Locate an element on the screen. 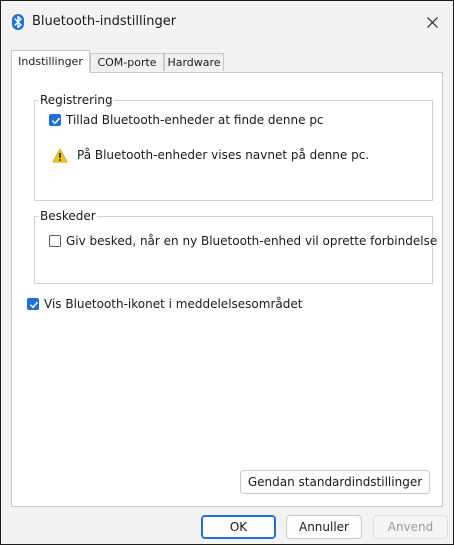 The image size is (454, 545). close-icon is located at coordinates (432, 22).